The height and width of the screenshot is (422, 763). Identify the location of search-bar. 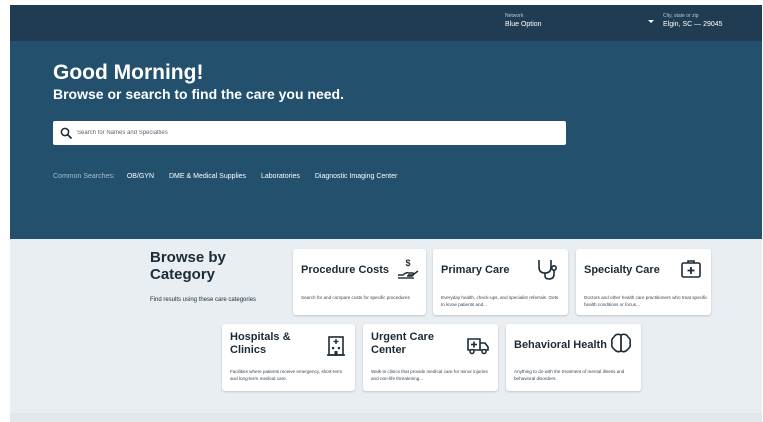
(309, 133).